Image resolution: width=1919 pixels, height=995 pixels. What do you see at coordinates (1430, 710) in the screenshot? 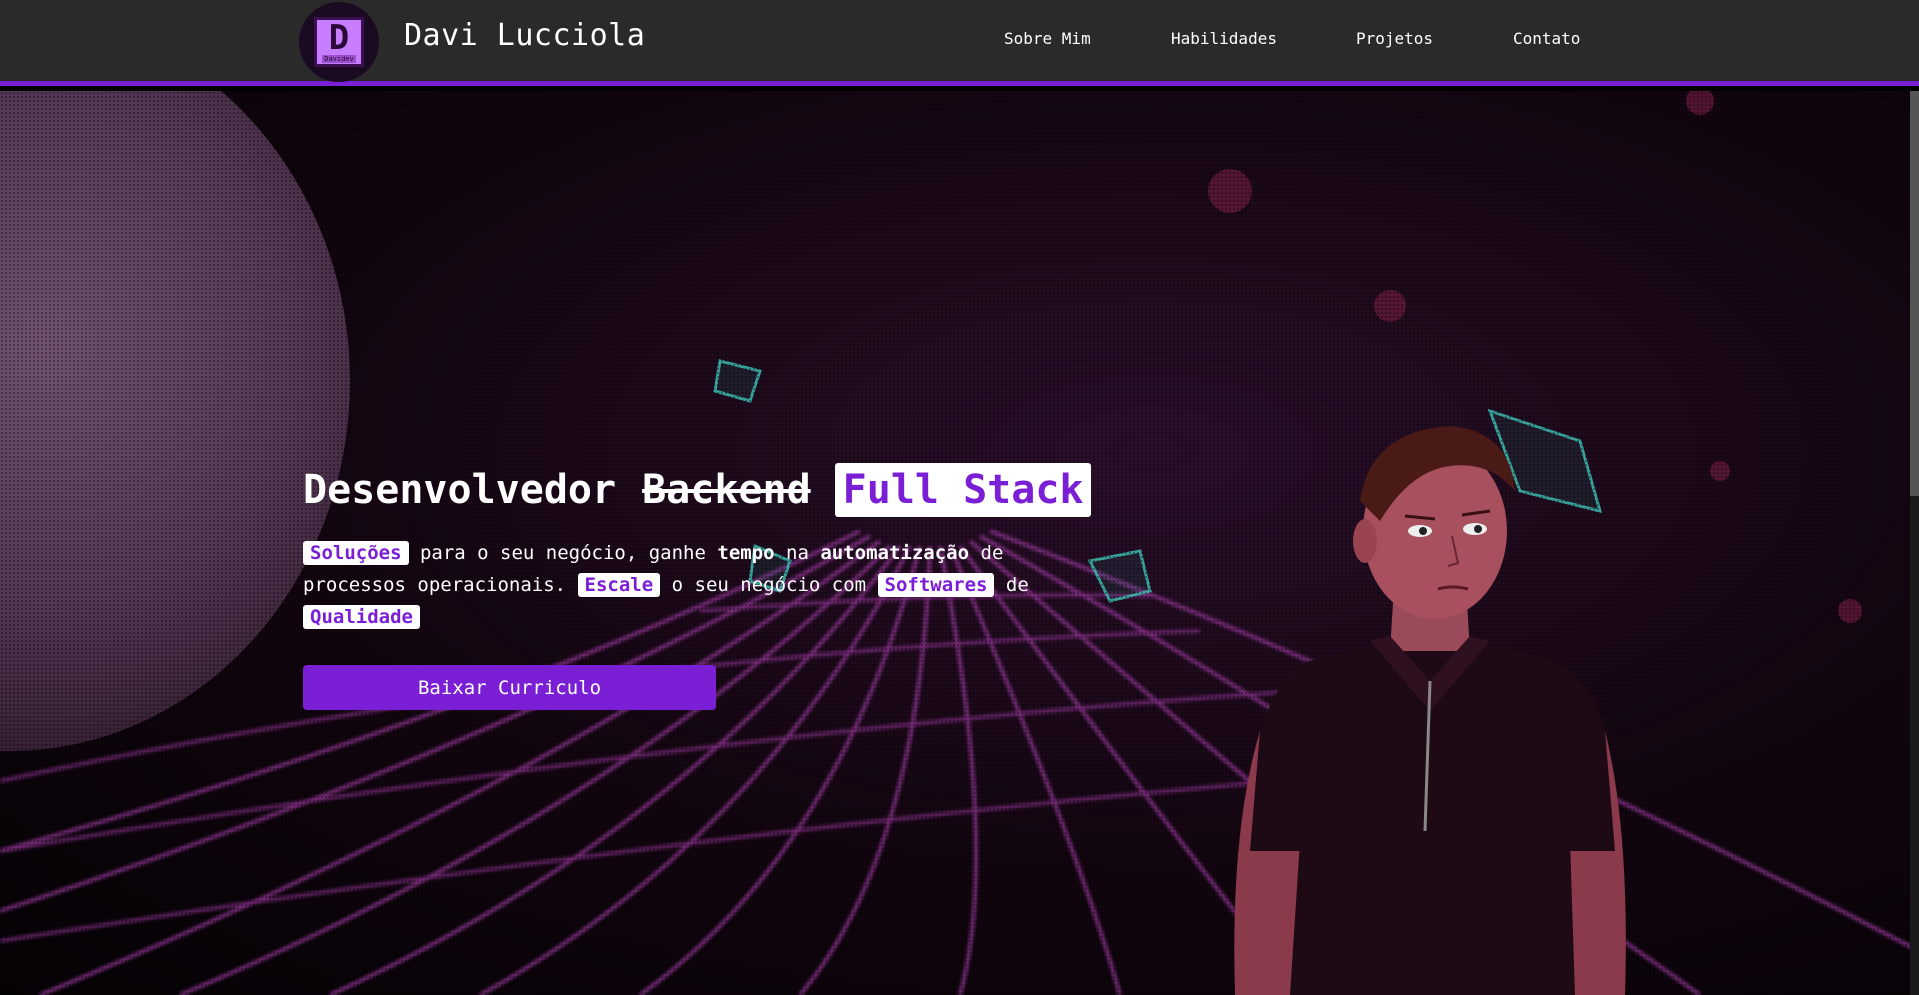
I see `character-illustration` at bounding box center [1430, 710].